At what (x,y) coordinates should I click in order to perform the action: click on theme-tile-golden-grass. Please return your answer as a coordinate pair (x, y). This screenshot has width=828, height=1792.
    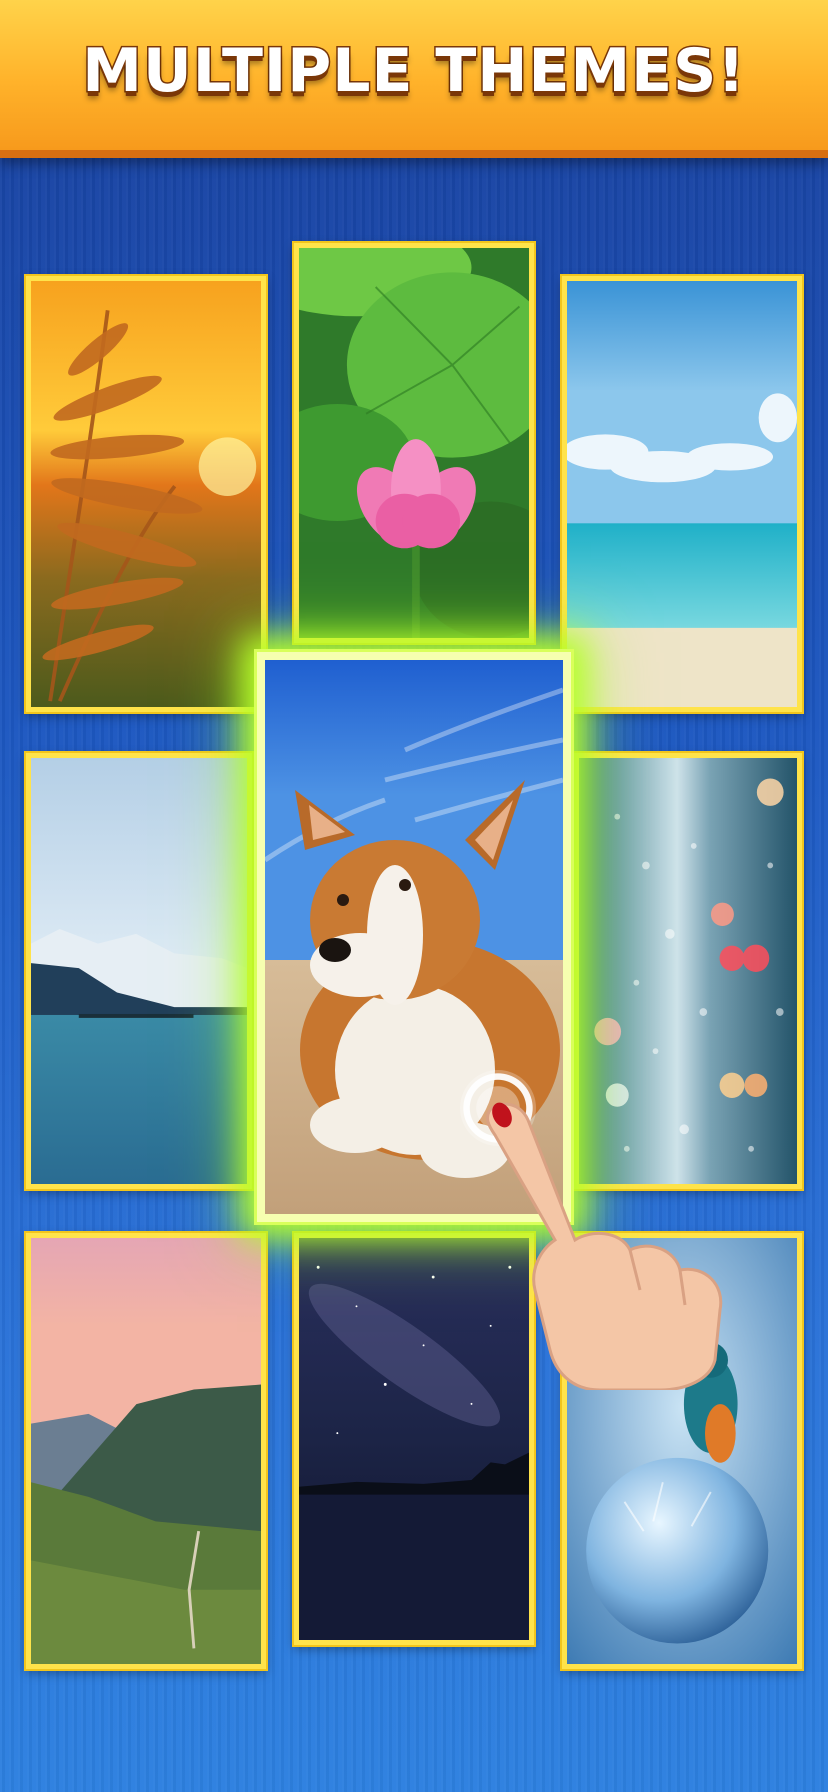
    Looking at the image, I should click on (146, 494).